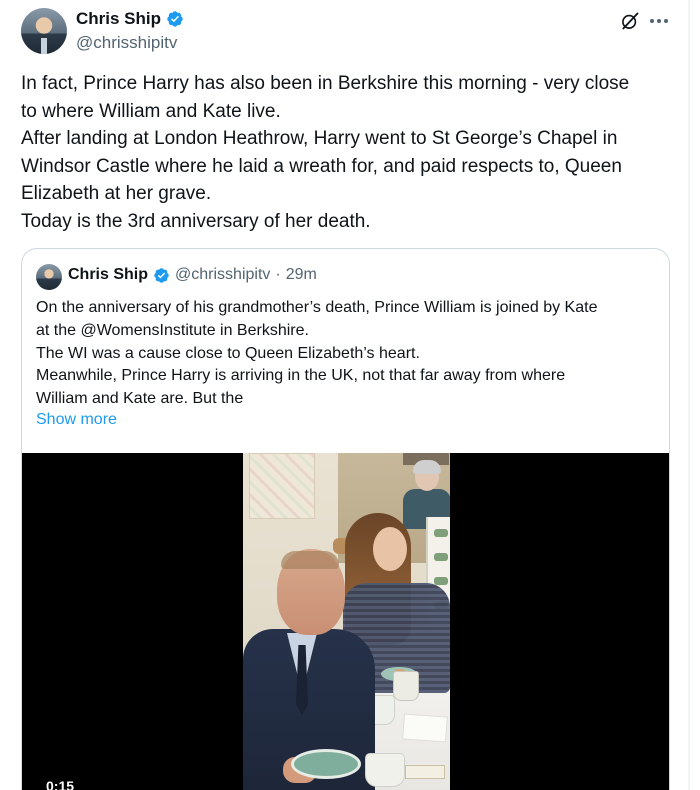 The height and width of the screenshot is (790, 700). What do you see at coordinates (44, 31) in the screenshot?
I see `author-avatar` at bounding box center [44, 31].